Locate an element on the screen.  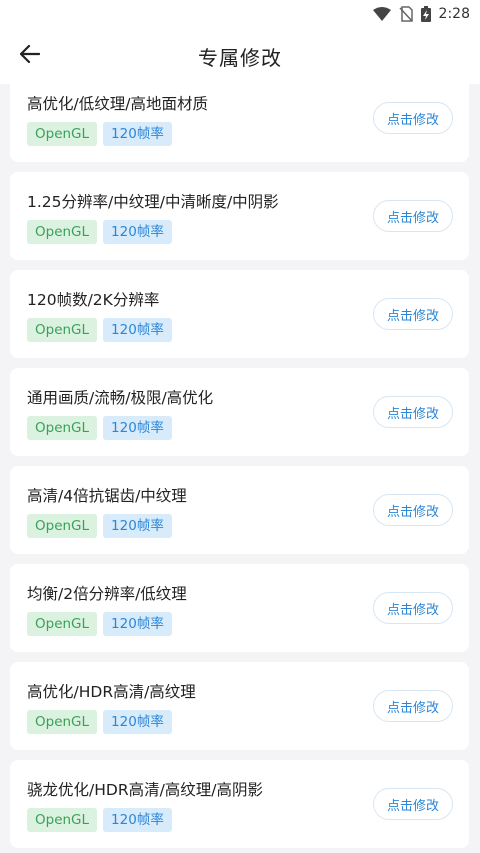
list-item: 高优化/低纹理/高地面材质 OpenGL 120帧率 点击修改 is located at coordinates (239, 123).